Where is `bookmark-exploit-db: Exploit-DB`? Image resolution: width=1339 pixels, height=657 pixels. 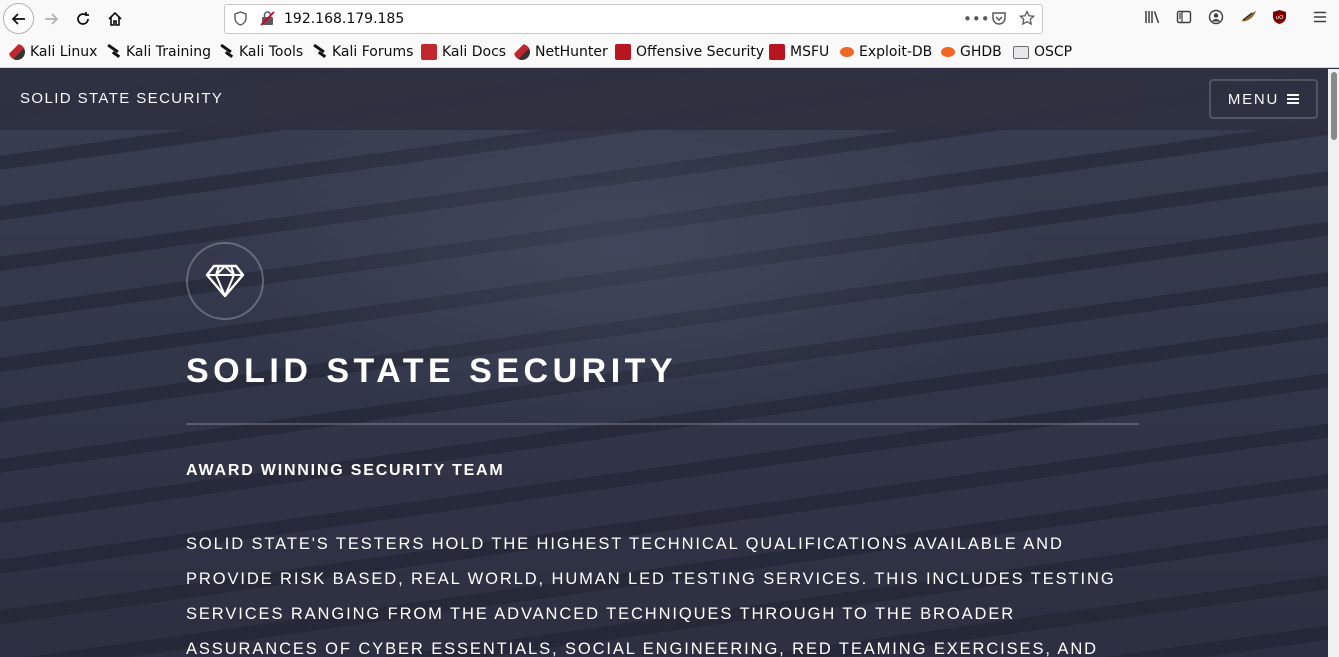 bookmark-exploit-db: Exploit-DB is located at coordinates (886, 52).